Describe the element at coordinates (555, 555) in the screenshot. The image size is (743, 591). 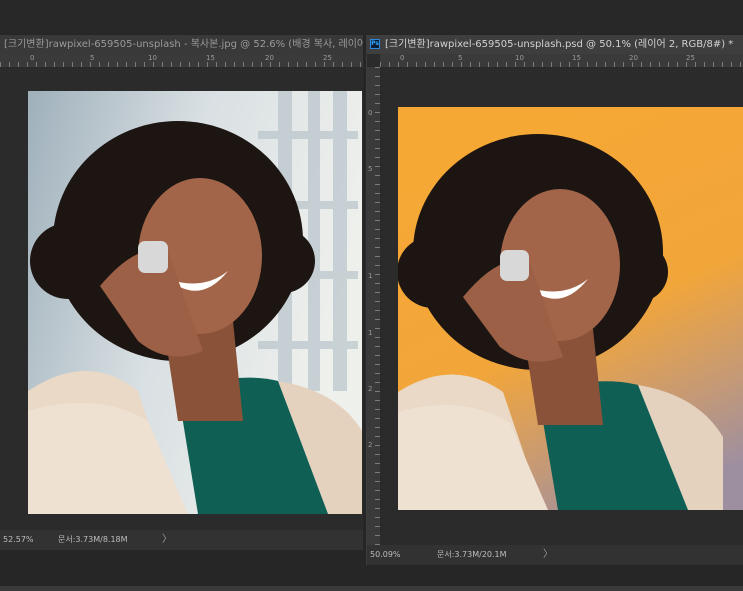
I see `status-bar-right: 50.09% 문서:3.73M/20.1M 〉` at that location.